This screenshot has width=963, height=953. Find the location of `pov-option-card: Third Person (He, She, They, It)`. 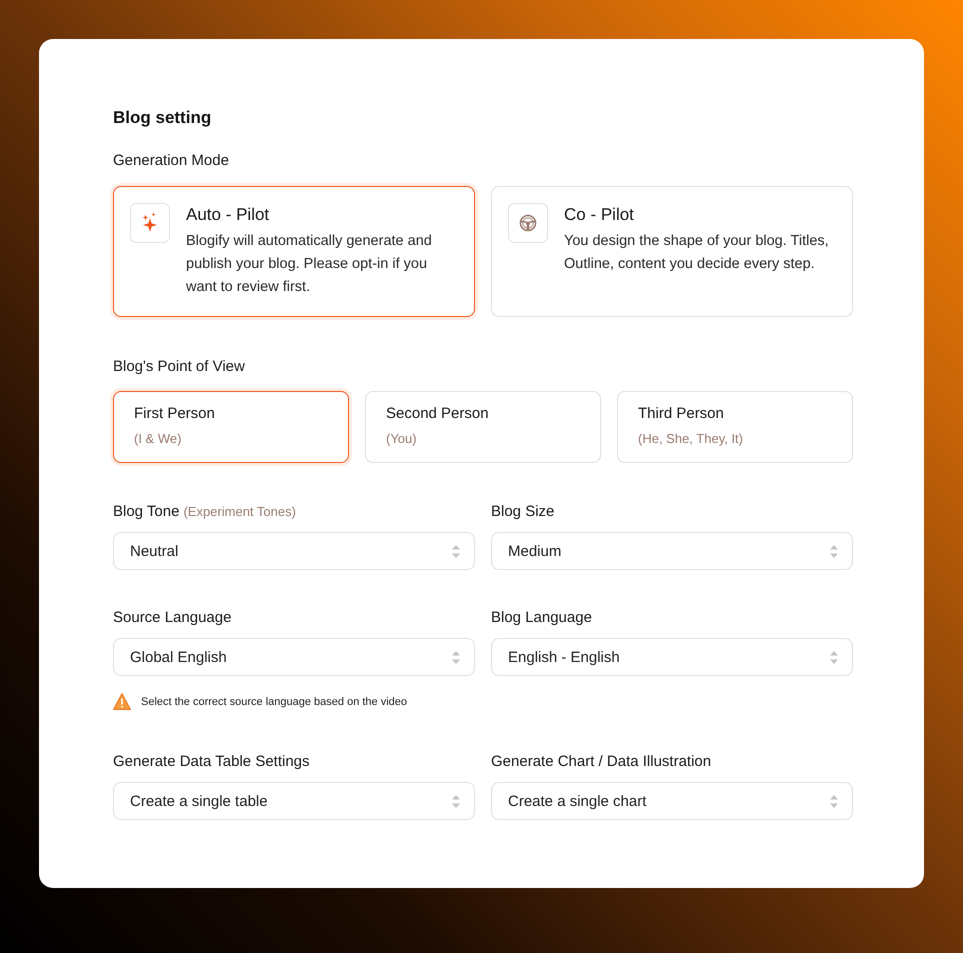

pov-option-card: Third Person (He, She, They, It) is located at coordinates (735, 427).